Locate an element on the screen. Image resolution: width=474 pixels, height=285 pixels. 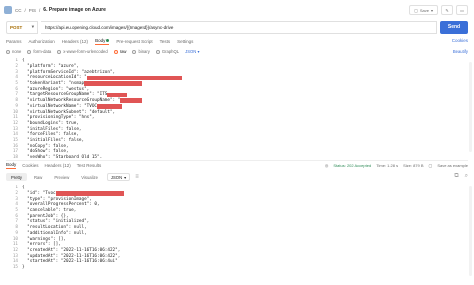
radio-raw: raw is located at coordinates (119, 51).